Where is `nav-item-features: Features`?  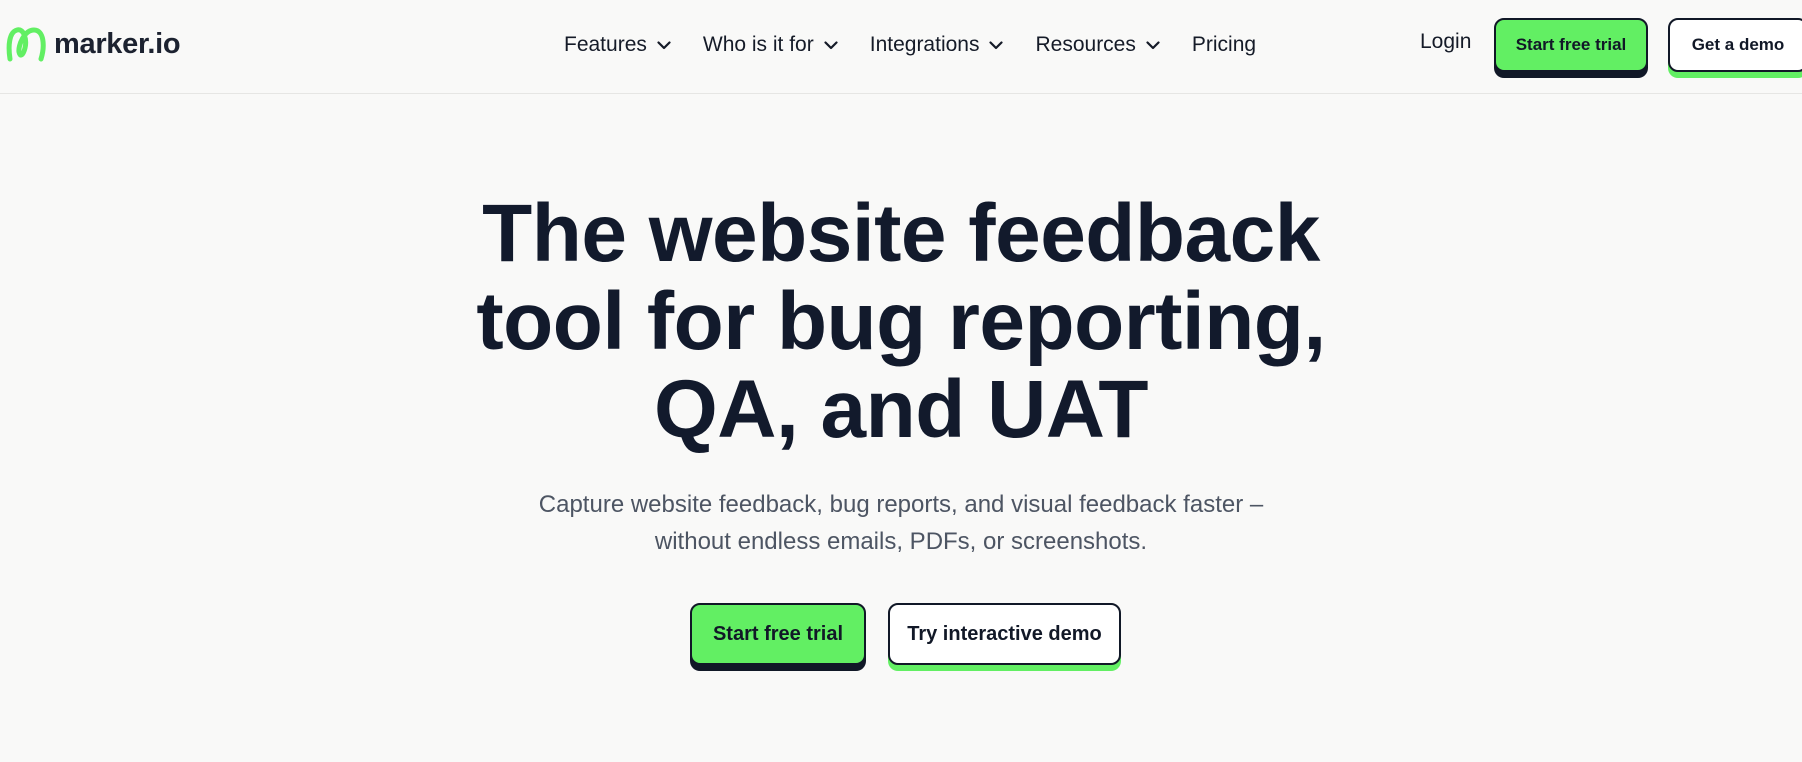
nav-item-features: Features is located at coordinates (617, 45).